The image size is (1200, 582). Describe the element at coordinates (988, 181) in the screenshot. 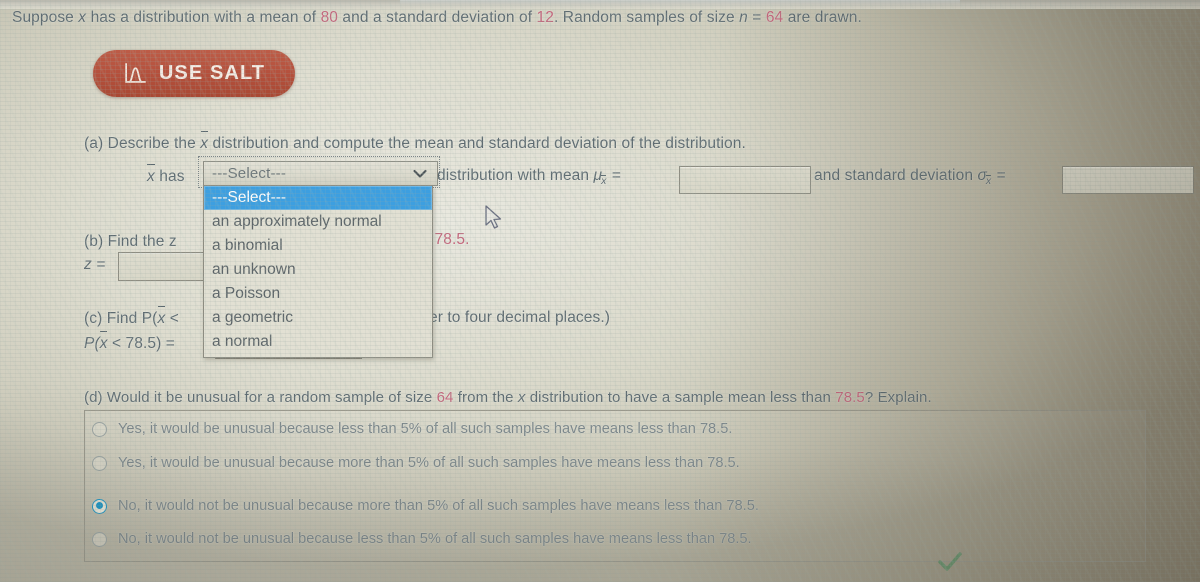

I see `sigma-subscript: x` at that location.